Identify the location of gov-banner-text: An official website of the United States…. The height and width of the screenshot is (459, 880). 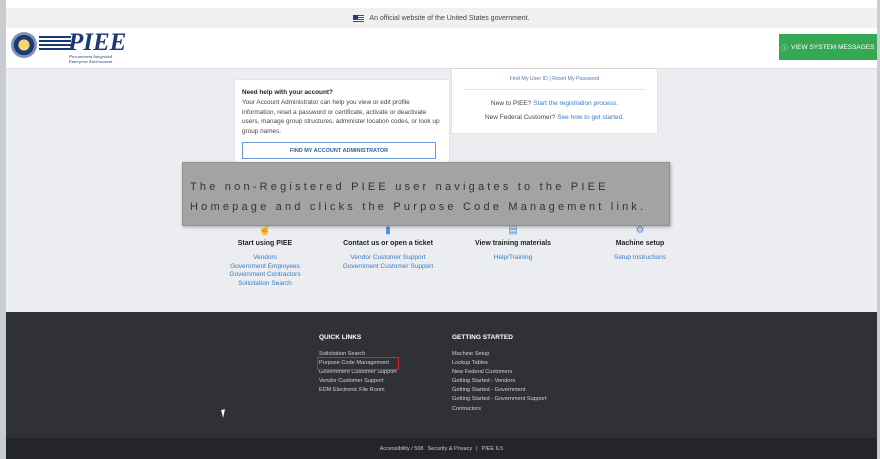
(449, 18).